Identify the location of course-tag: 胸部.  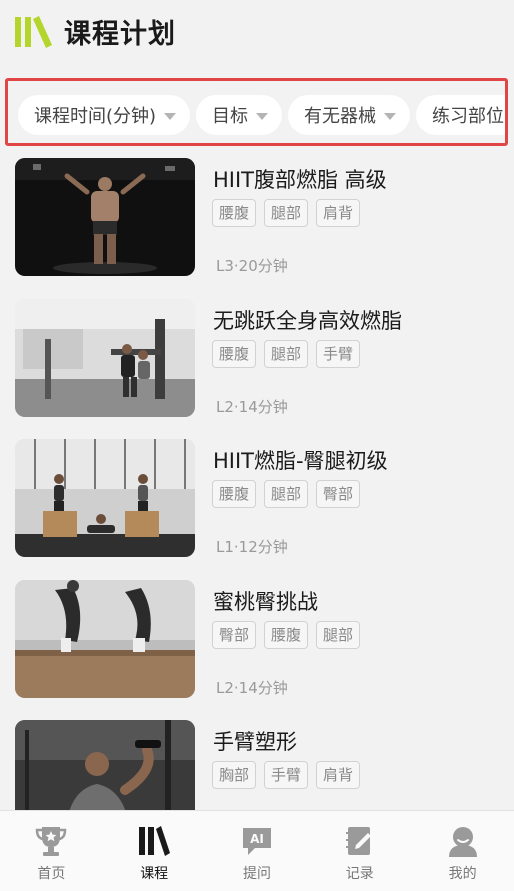
(234, 775).